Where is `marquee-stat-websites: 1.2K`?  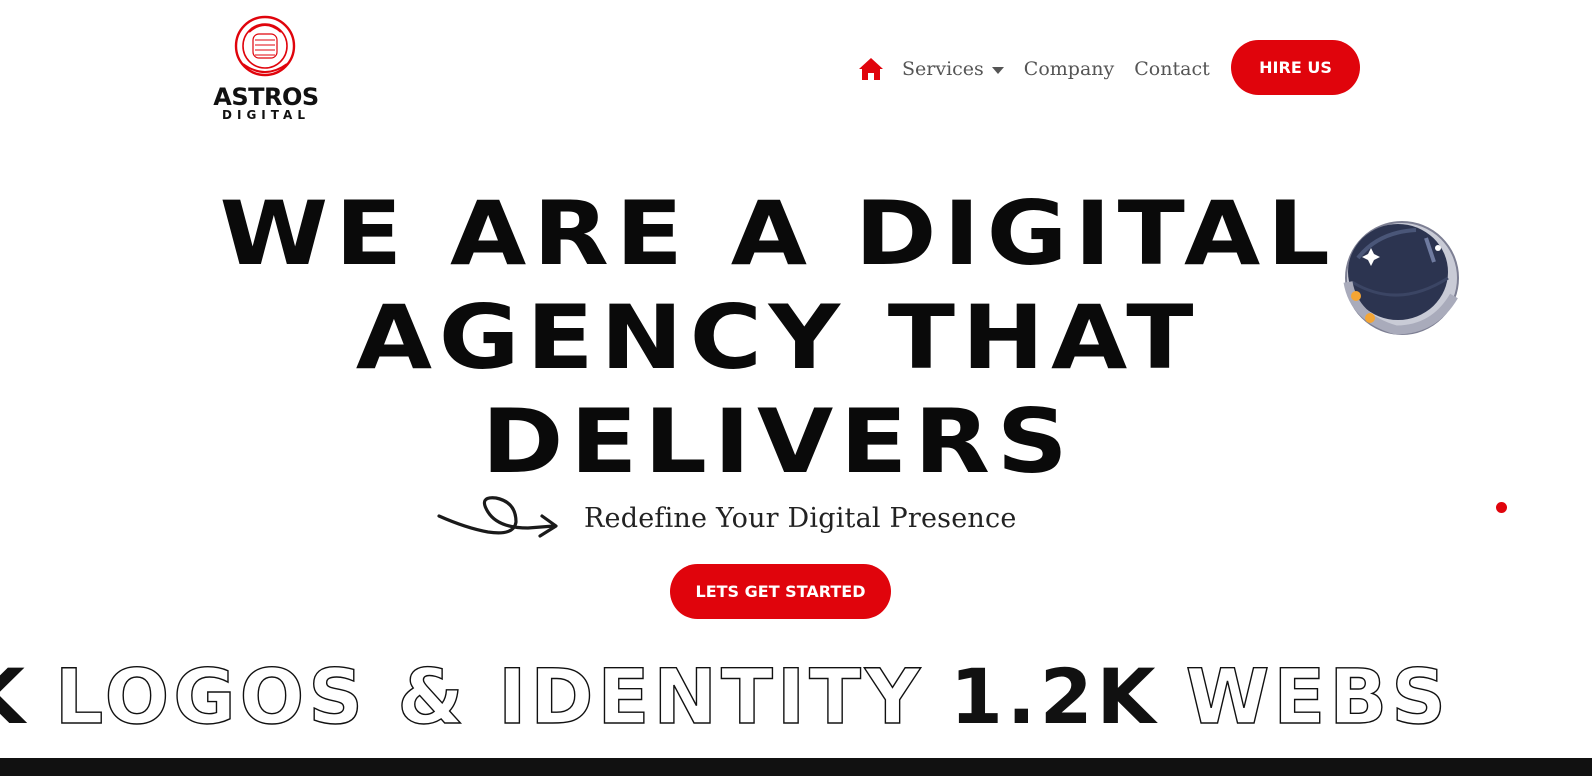 marquee-stat-websites: 1.2K is located at coordinates (1055, 696).